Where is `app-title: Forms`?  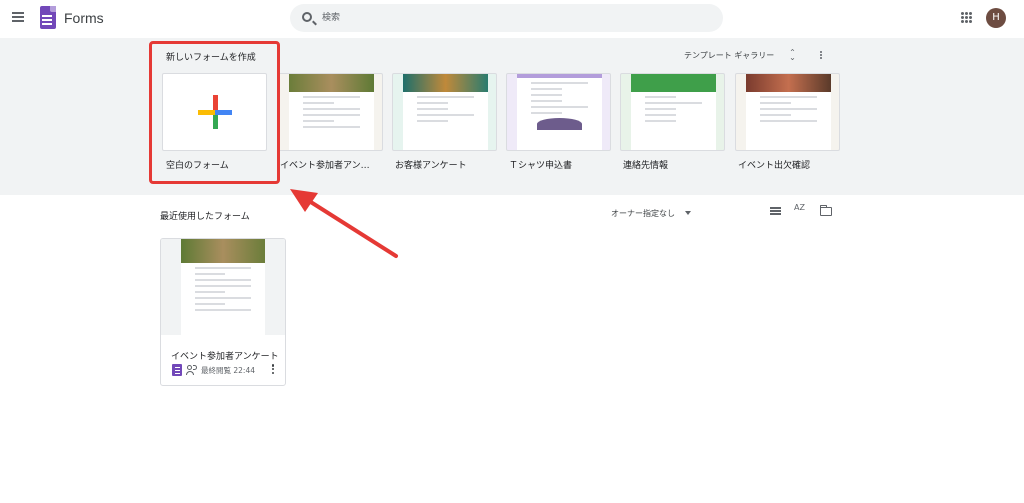
app-title: Forms is located at coordinates (84, 18).